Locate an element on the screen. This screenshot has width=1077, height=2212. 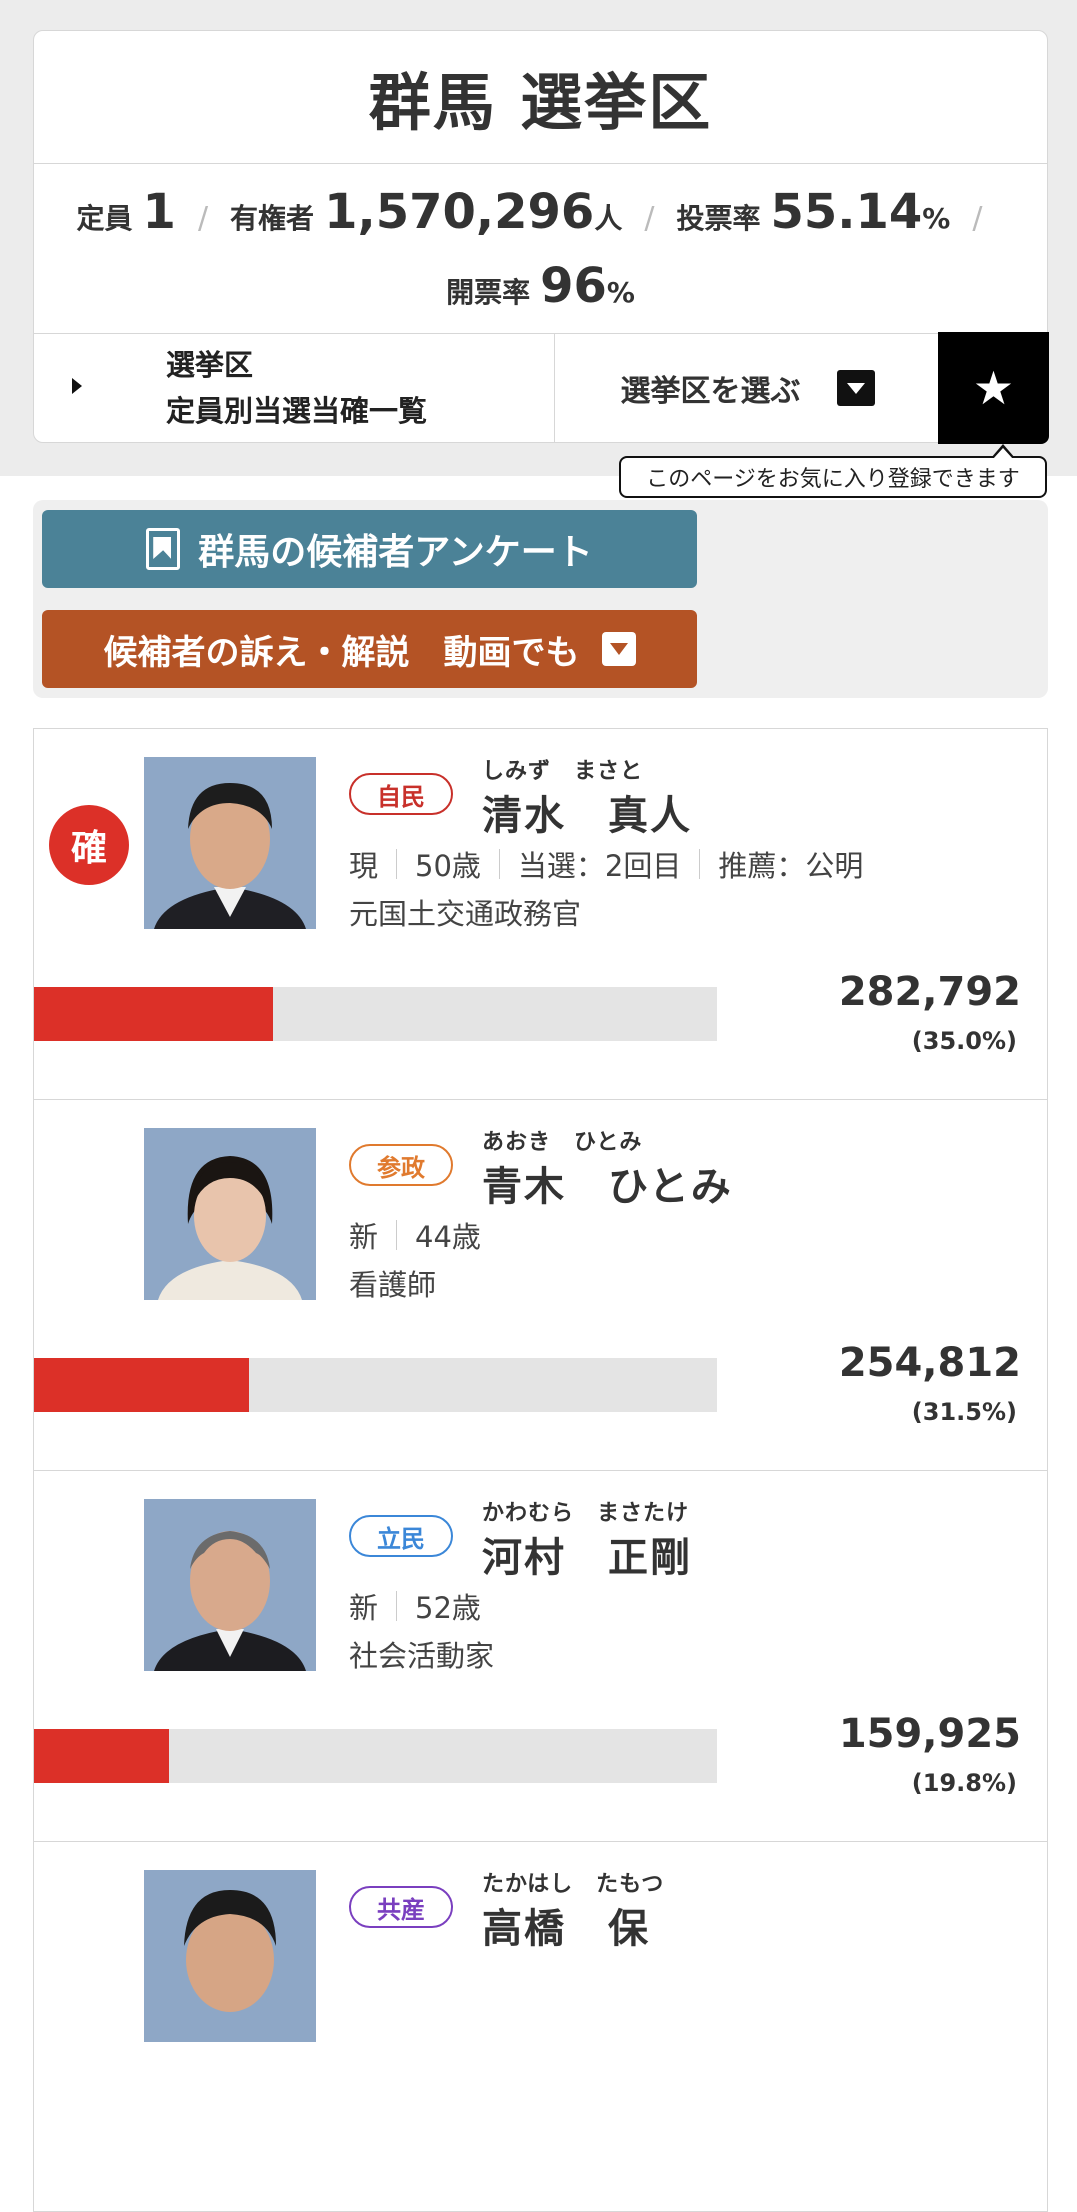
party-badge: 参政 is located at coordinates (401, 1165).